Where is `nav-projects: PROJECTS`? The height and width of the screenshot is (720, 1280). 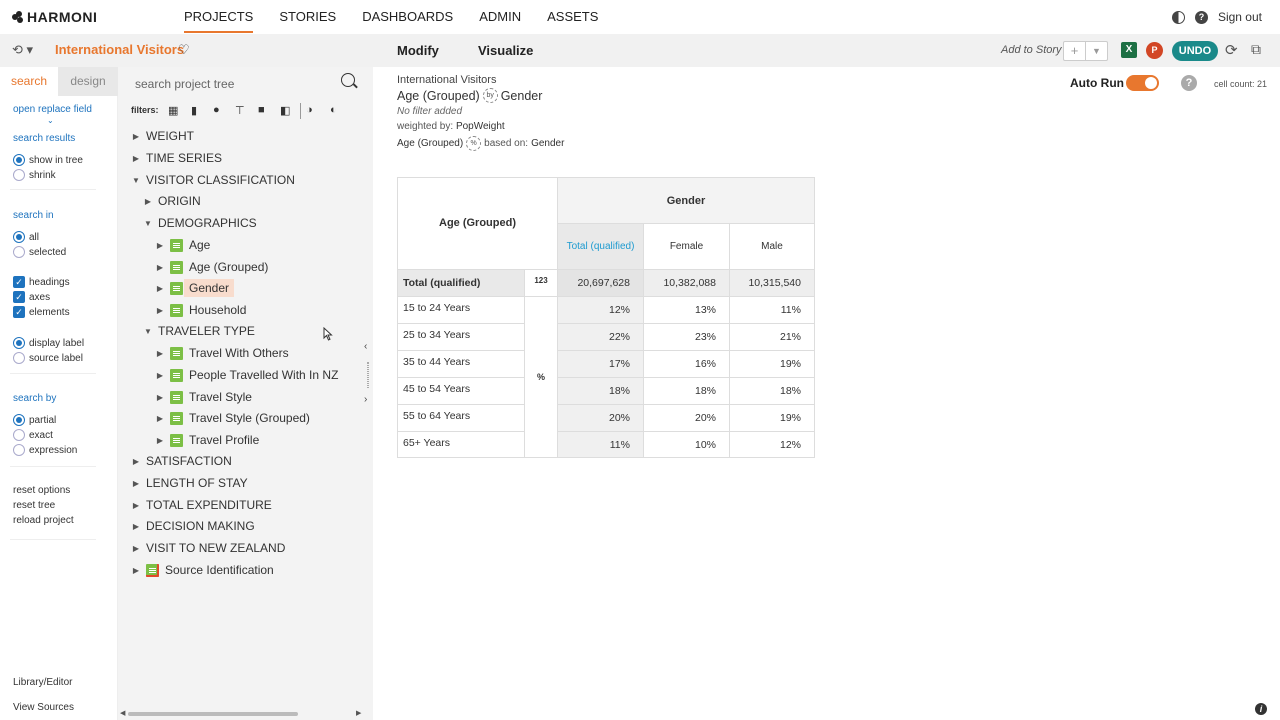 nav-projects: PROJECTS is located at coordinates (219, 17).